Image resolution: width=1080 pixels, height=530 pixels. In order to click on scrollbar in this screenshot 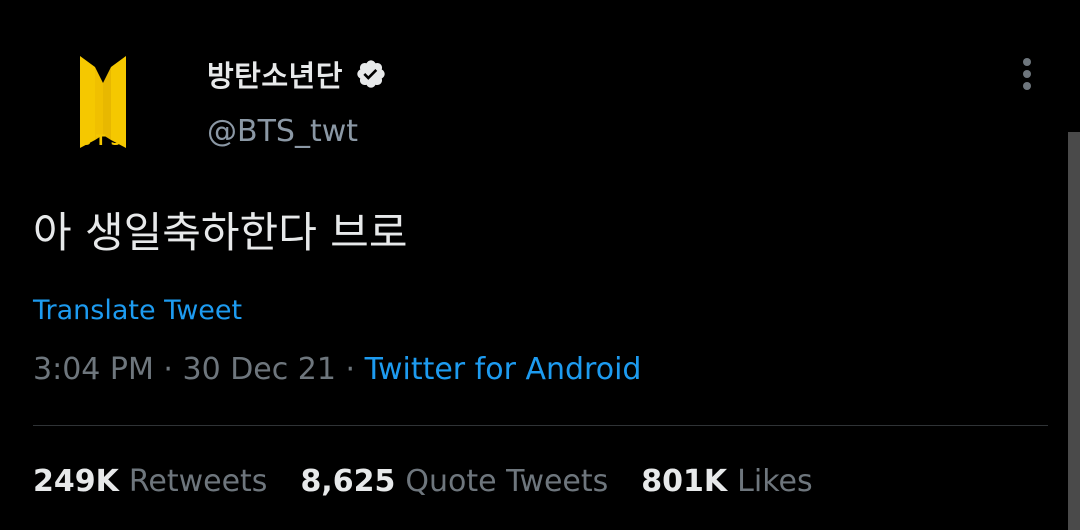, I will do `click(1074, 331)`.